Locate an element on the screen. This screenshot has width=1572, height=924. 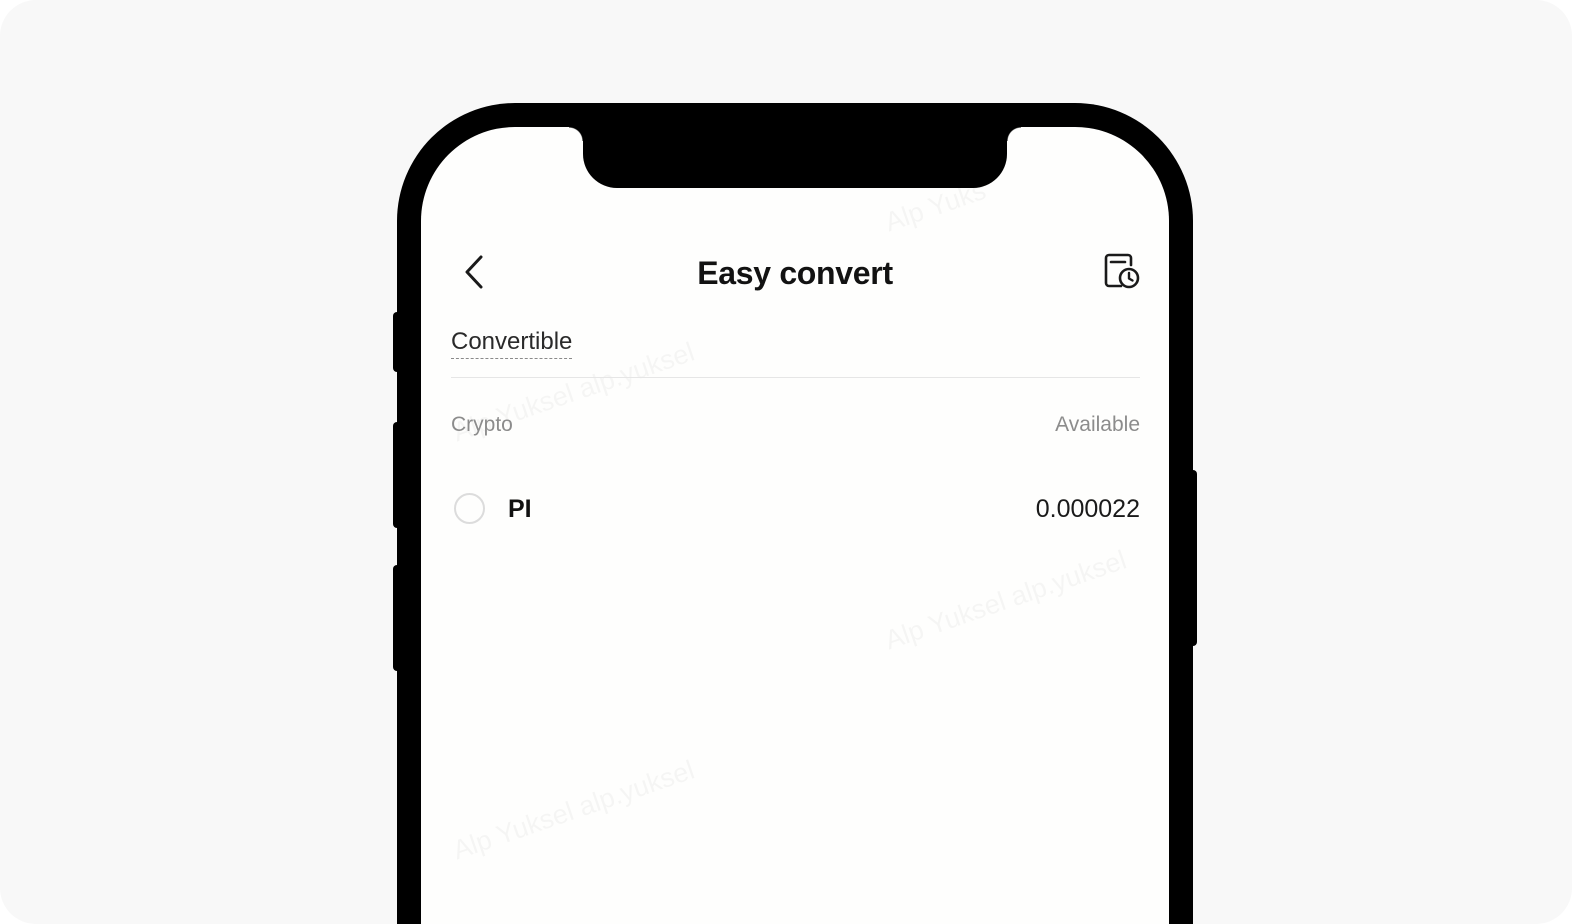
convertible-tab: Convertible is located at coordinates (512, 343).